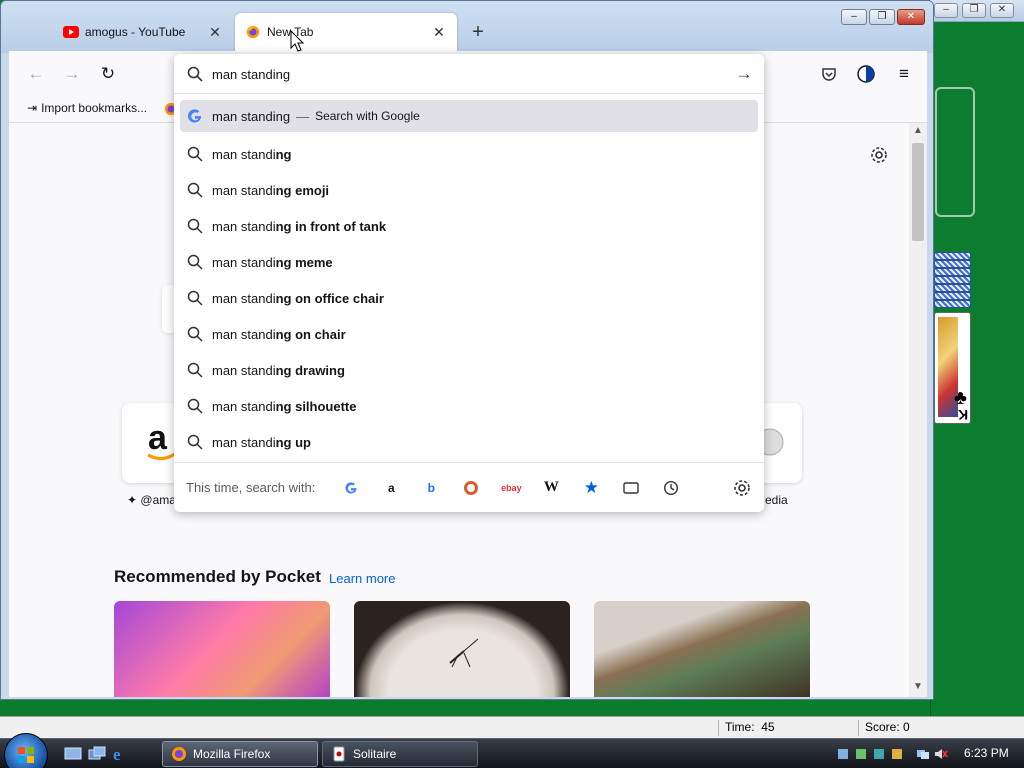  Describe the element at coordinates (671, 488) in the screenshot. I see `history-clock-icon` at that location.